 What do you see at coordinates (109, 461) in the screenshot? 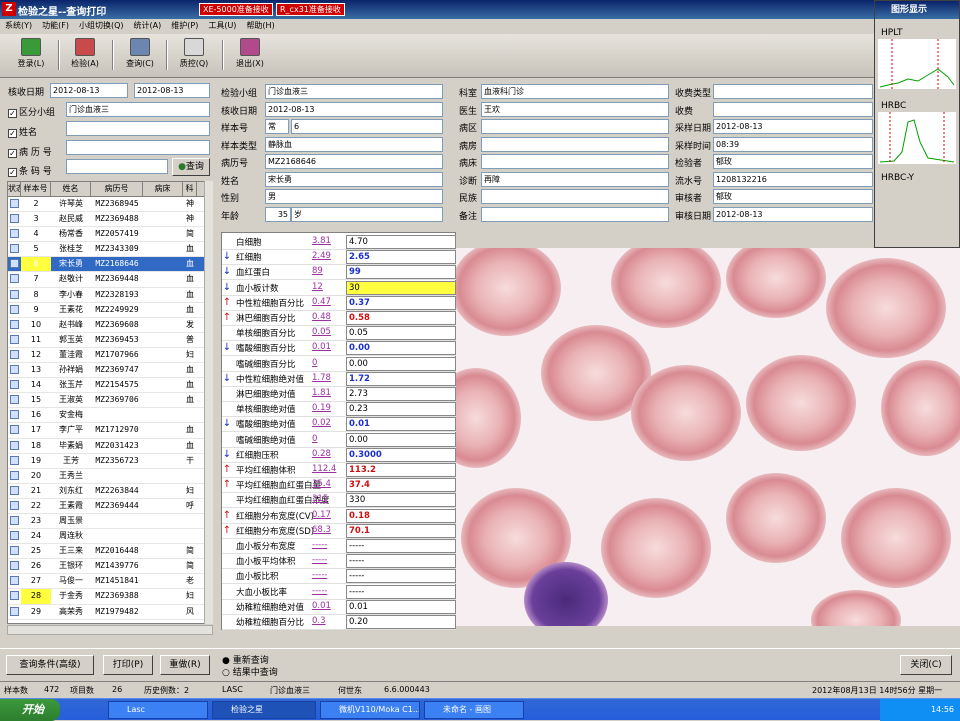
I see `table-row: 19 王芳 MZ2356723 干` at bounding box center [109, 461].